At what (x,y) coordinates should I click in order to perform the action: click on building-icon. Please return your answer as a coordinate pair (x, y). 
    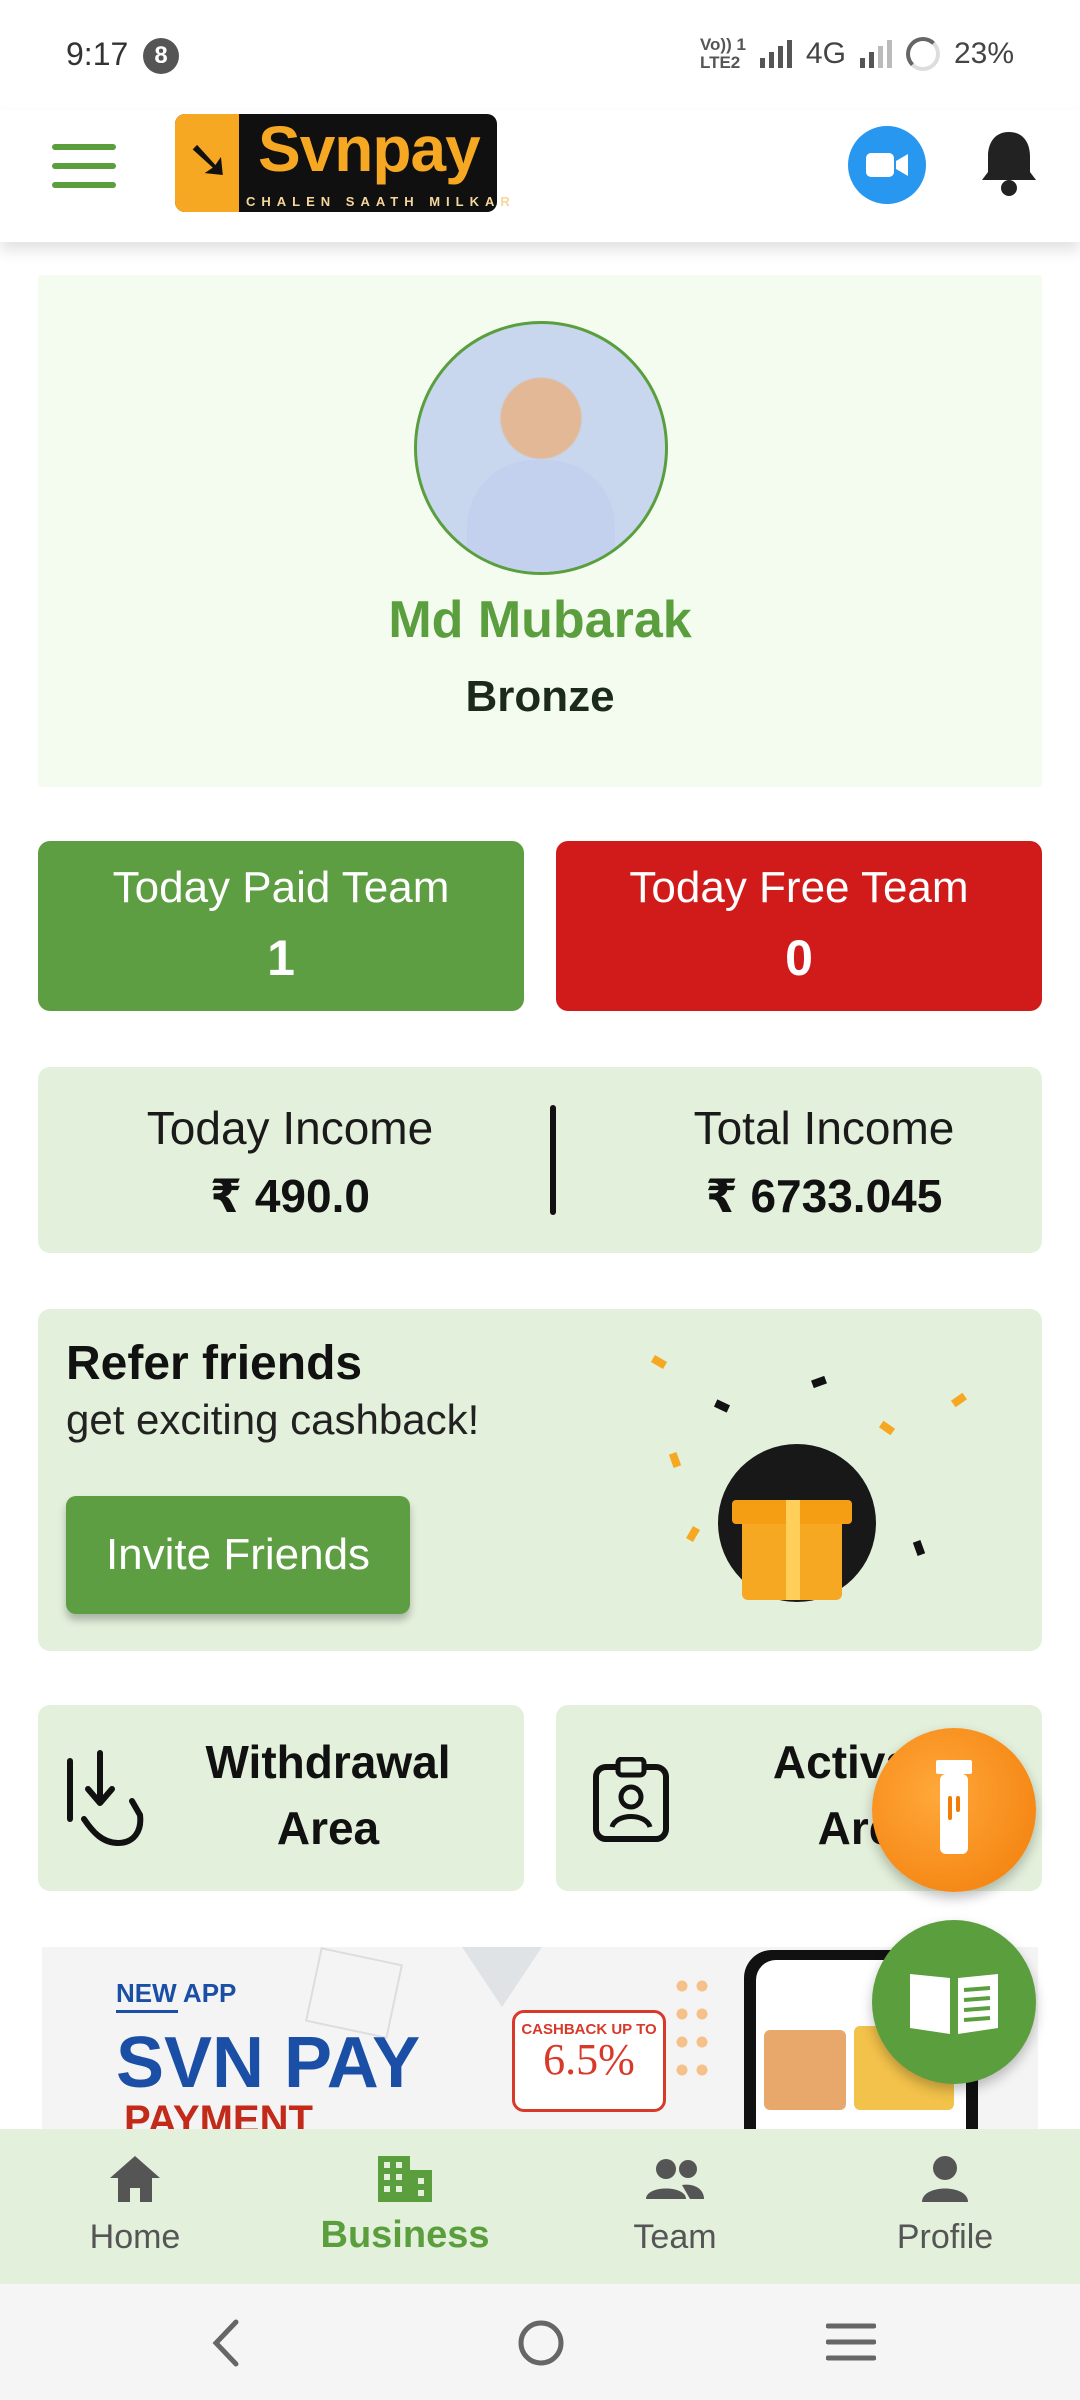
    Looking at the image, I should click on (405, 2179).